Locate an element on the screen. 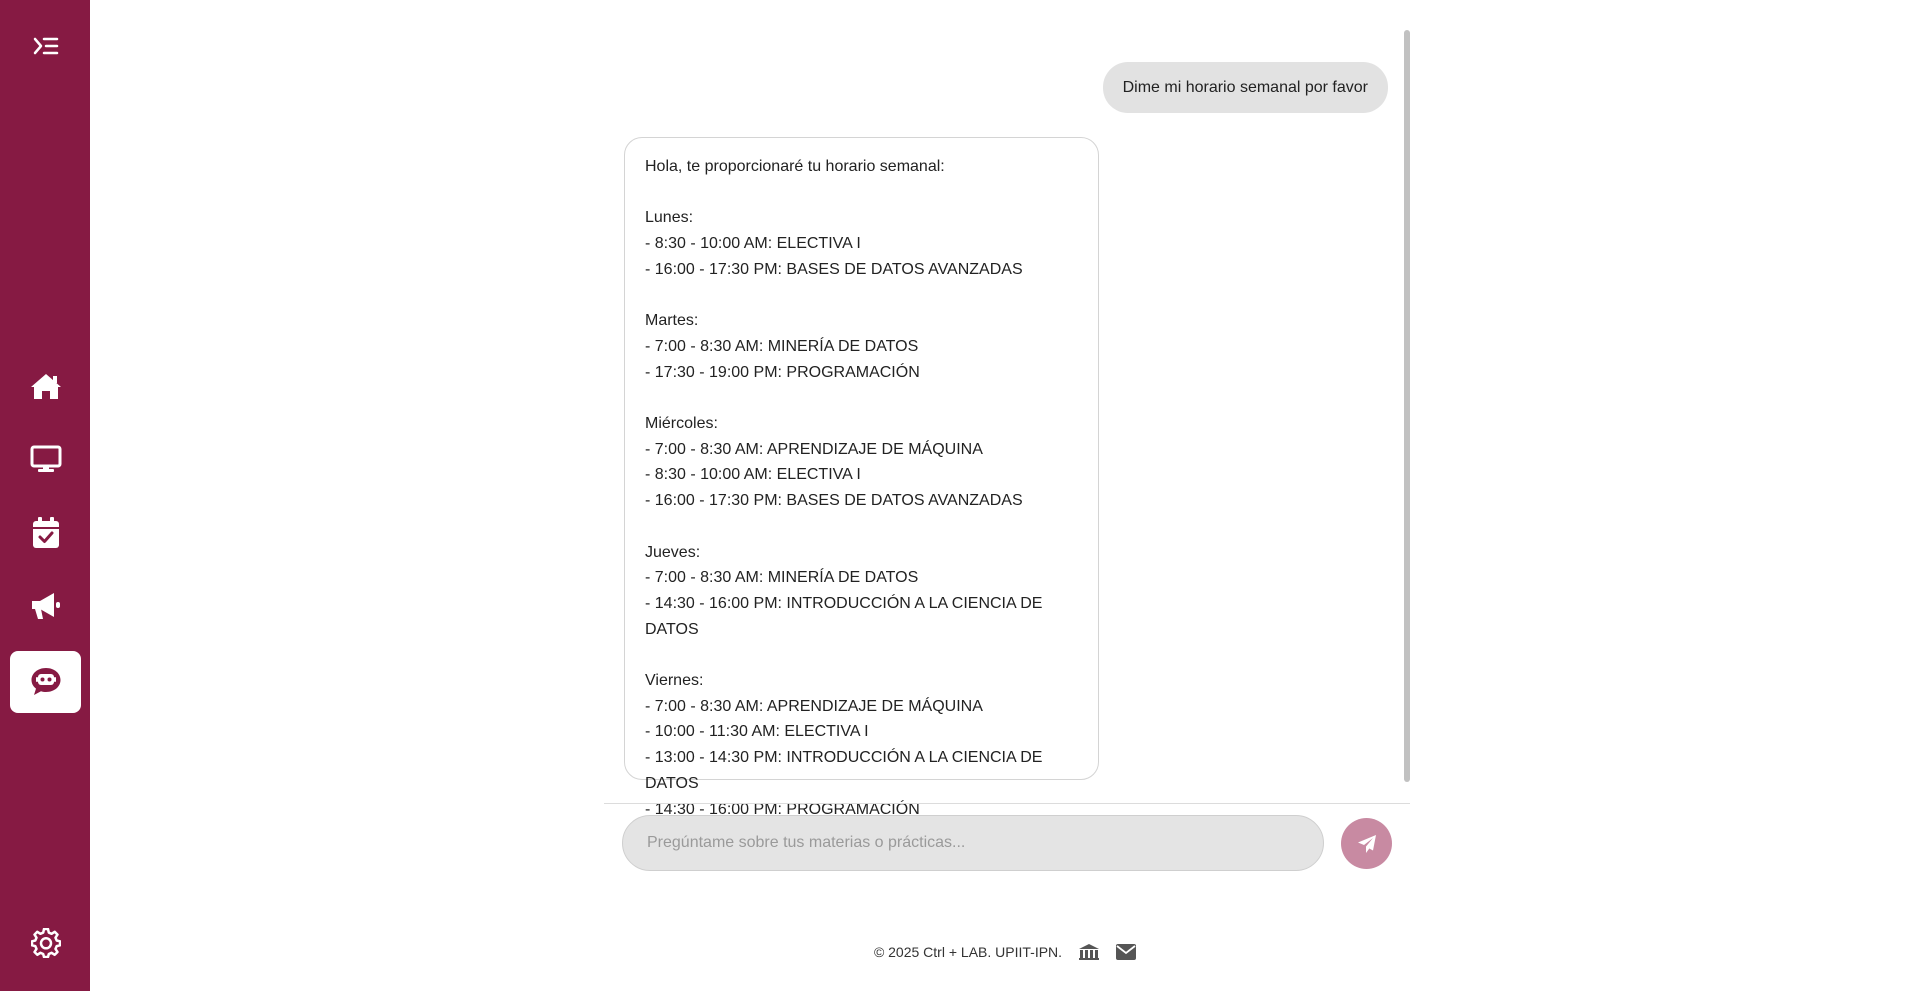 The width and height of the screenshot is (1920, 991). chatbot-icon is located at coordinates (45, 681).